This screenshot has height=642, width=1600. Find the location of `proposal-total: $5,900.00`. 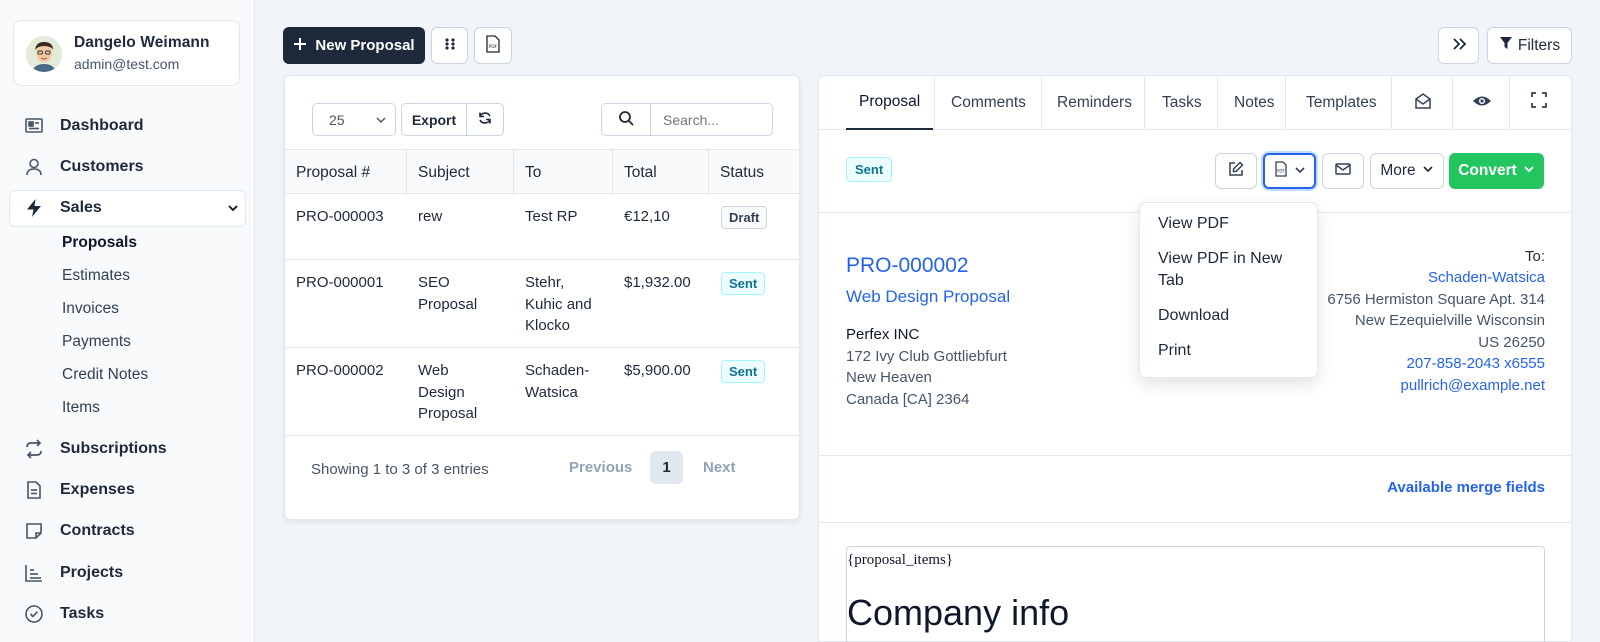

proposal-total: $5,900.00 is located at coordinates (657, 370).